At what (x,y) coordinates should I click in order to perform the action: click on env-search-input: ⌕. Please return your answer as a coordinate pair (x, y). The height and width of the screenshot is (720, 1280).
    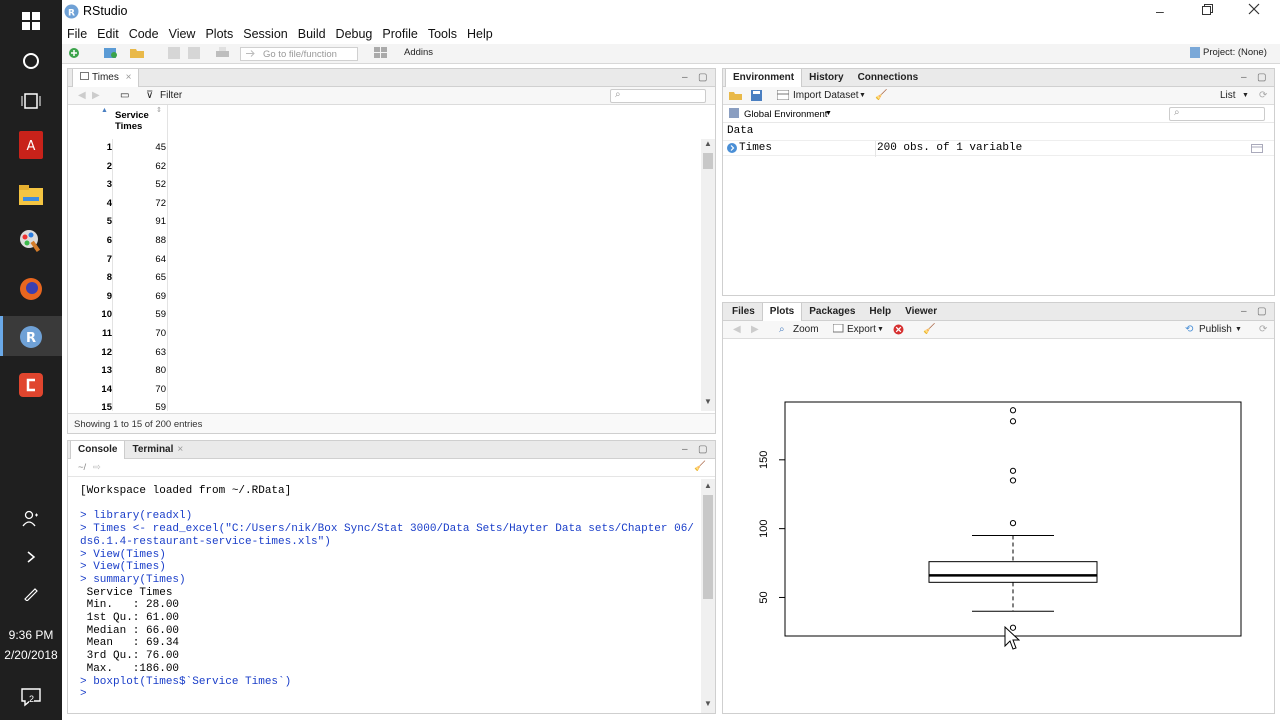
    Looking at the image, I should click on (1217, 114).